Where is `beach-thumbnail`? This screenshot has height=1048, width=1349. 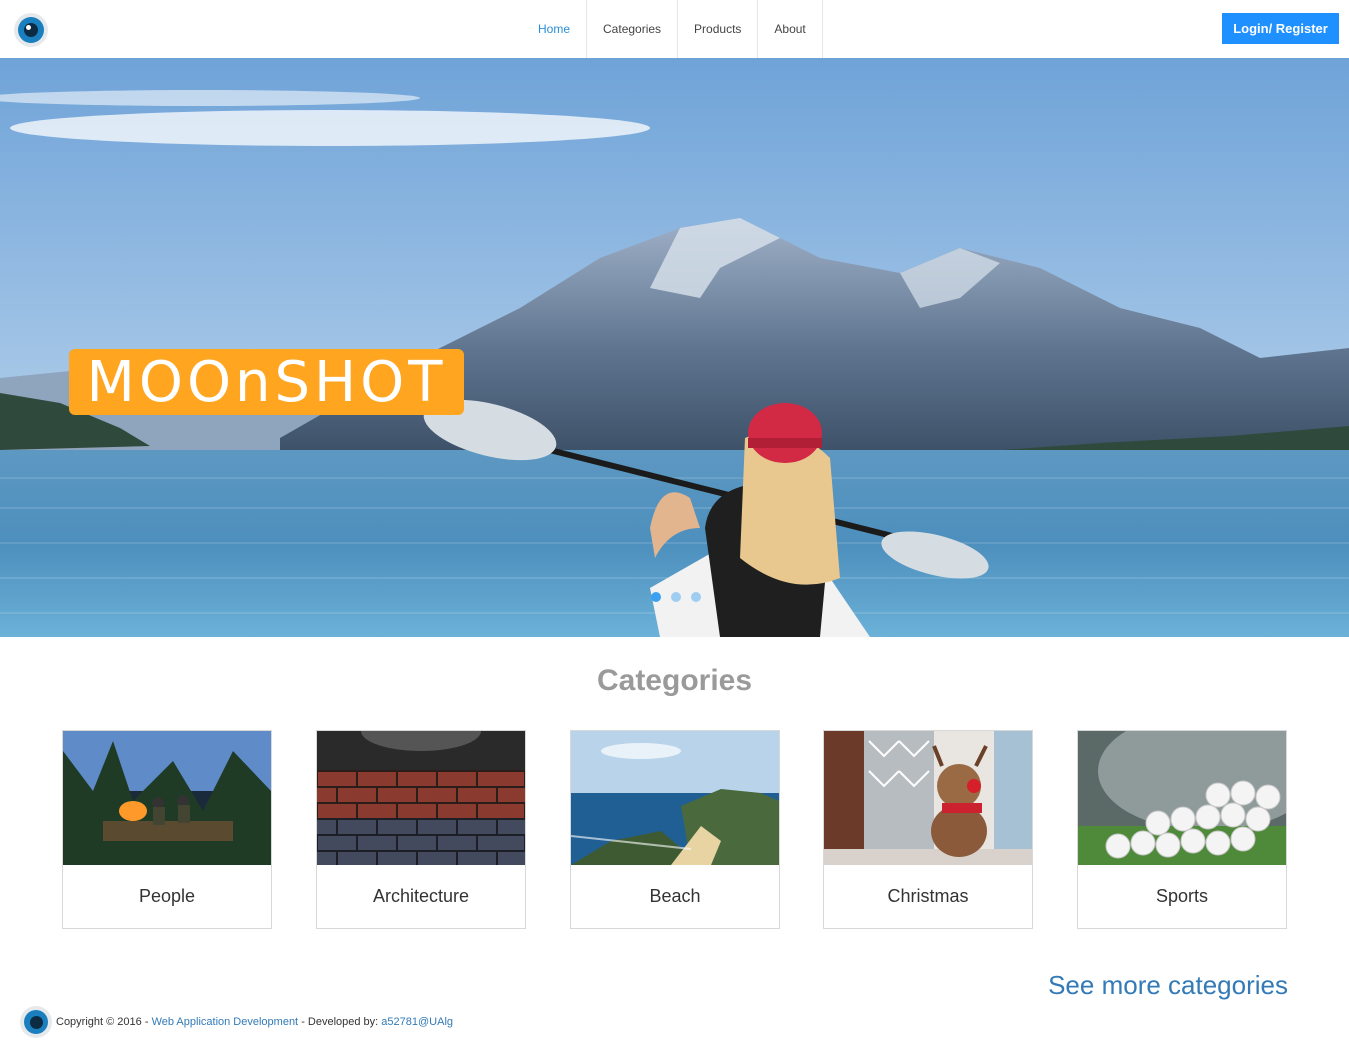 beach-thumbnail is located at coordinates (675, 798).